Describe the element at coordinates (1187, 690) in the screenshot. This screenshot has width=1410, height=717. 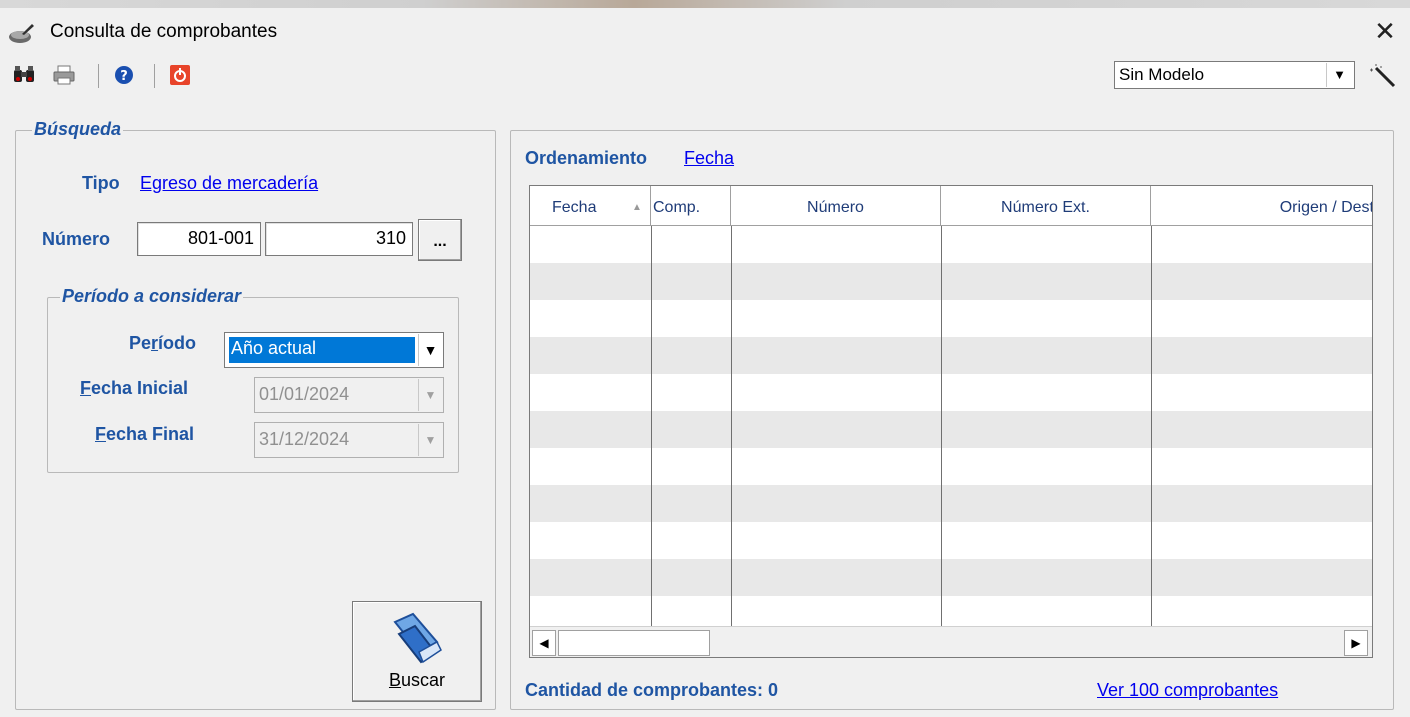
I see `ver-comprobantes-link: Ver 100 comprobantes` at that location.